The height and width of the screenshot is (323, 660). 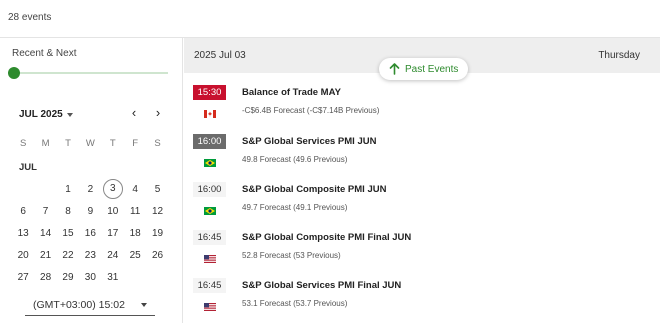 I want to click on day-number: 25, so click(x=135, y=255).